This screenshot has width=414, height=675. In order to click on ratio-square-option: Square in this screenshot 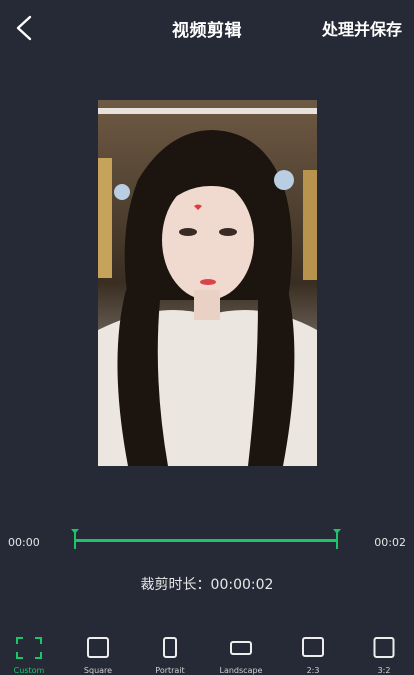, I will do `click(98, 653)`.